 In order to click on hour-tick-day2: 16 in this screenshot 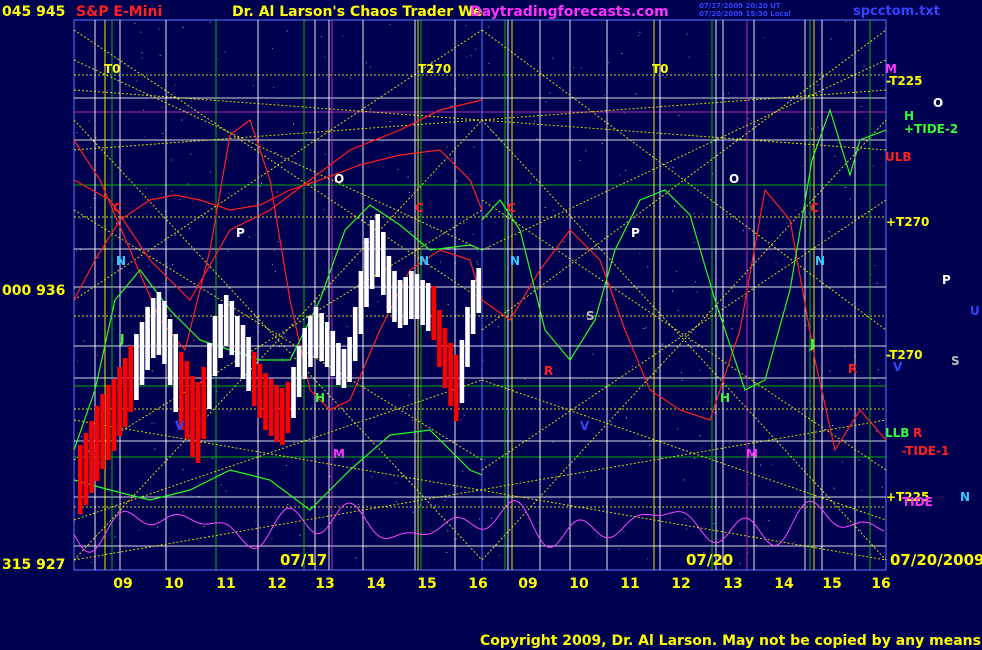, I will do `click(880, 584)`.